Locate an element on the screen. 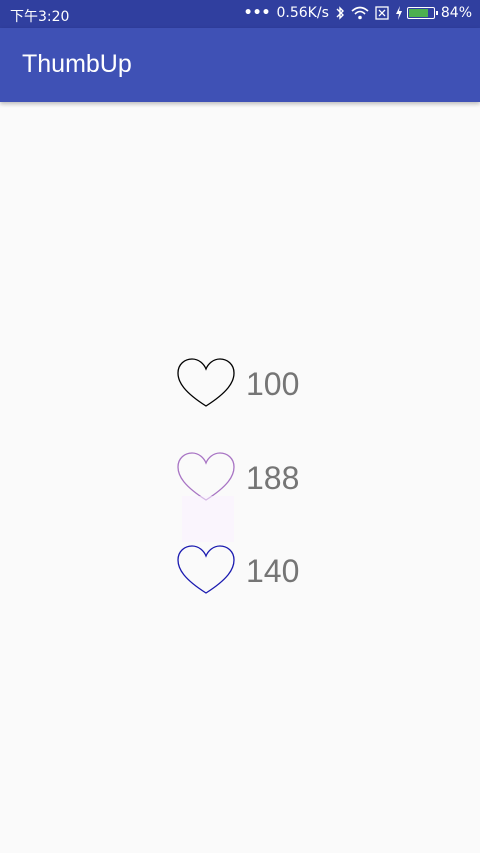 The width and height of the screenshot is (480, 853). status-icons: ••• 0.56K/s 84% is located at coordinates (355, 13).